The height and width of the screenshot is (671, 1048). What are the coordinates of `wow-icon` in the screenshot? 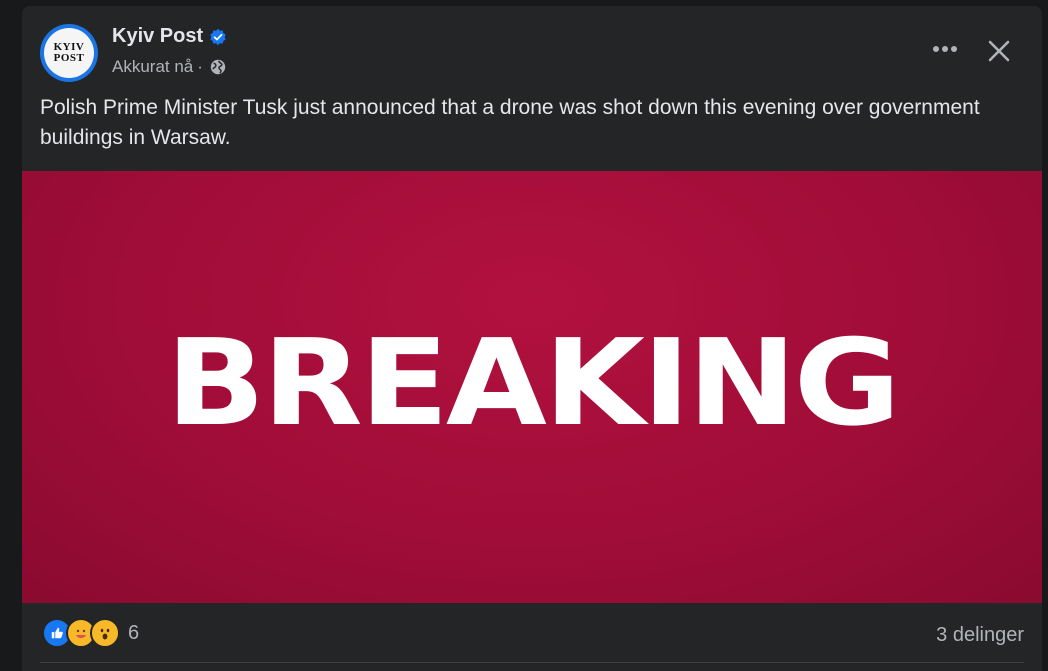 It's located at (105, 633).